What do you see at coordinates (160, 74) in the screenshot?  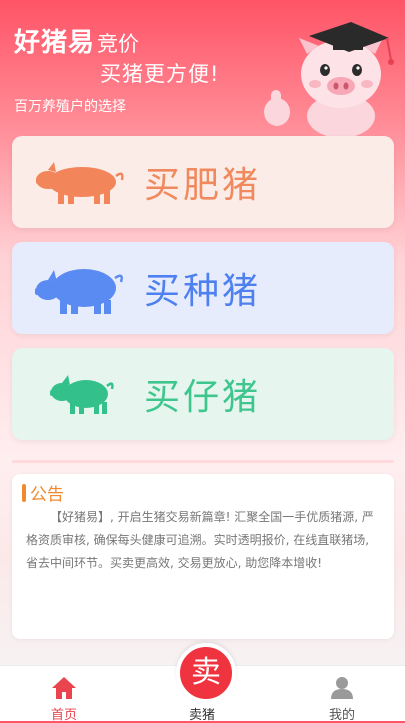 I see `slogan: 买猪更方便!` at bounding box center [160, 74].